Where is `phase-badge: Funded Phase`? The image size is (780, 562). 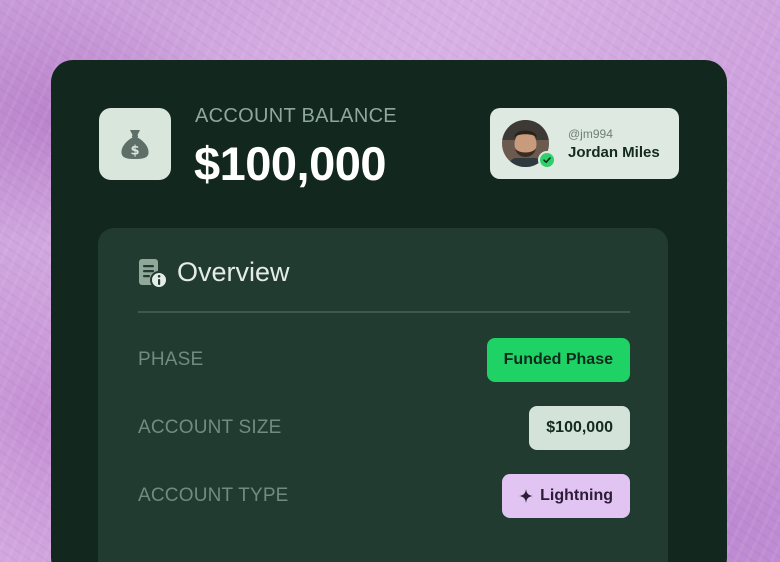
phase-badge: Funded Phase is located at coordinates (558, 360).